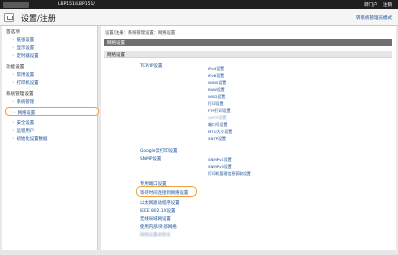 This screenshot has width=398, height=255. Describe the element at coordinates (220, 132) in the screenshot. I see `mtu-link: MTU大小设置` at that location.